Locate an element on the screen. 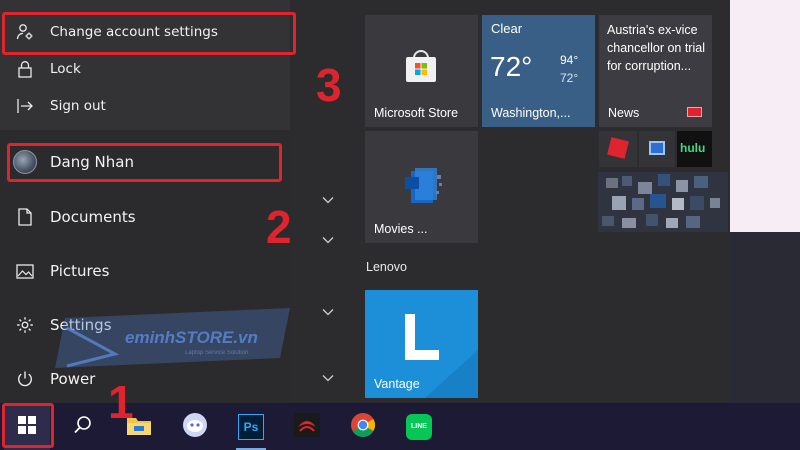 This screenshot has width=800, height=450. photoshop-icon: Ps is located at coordinates (251, 426).